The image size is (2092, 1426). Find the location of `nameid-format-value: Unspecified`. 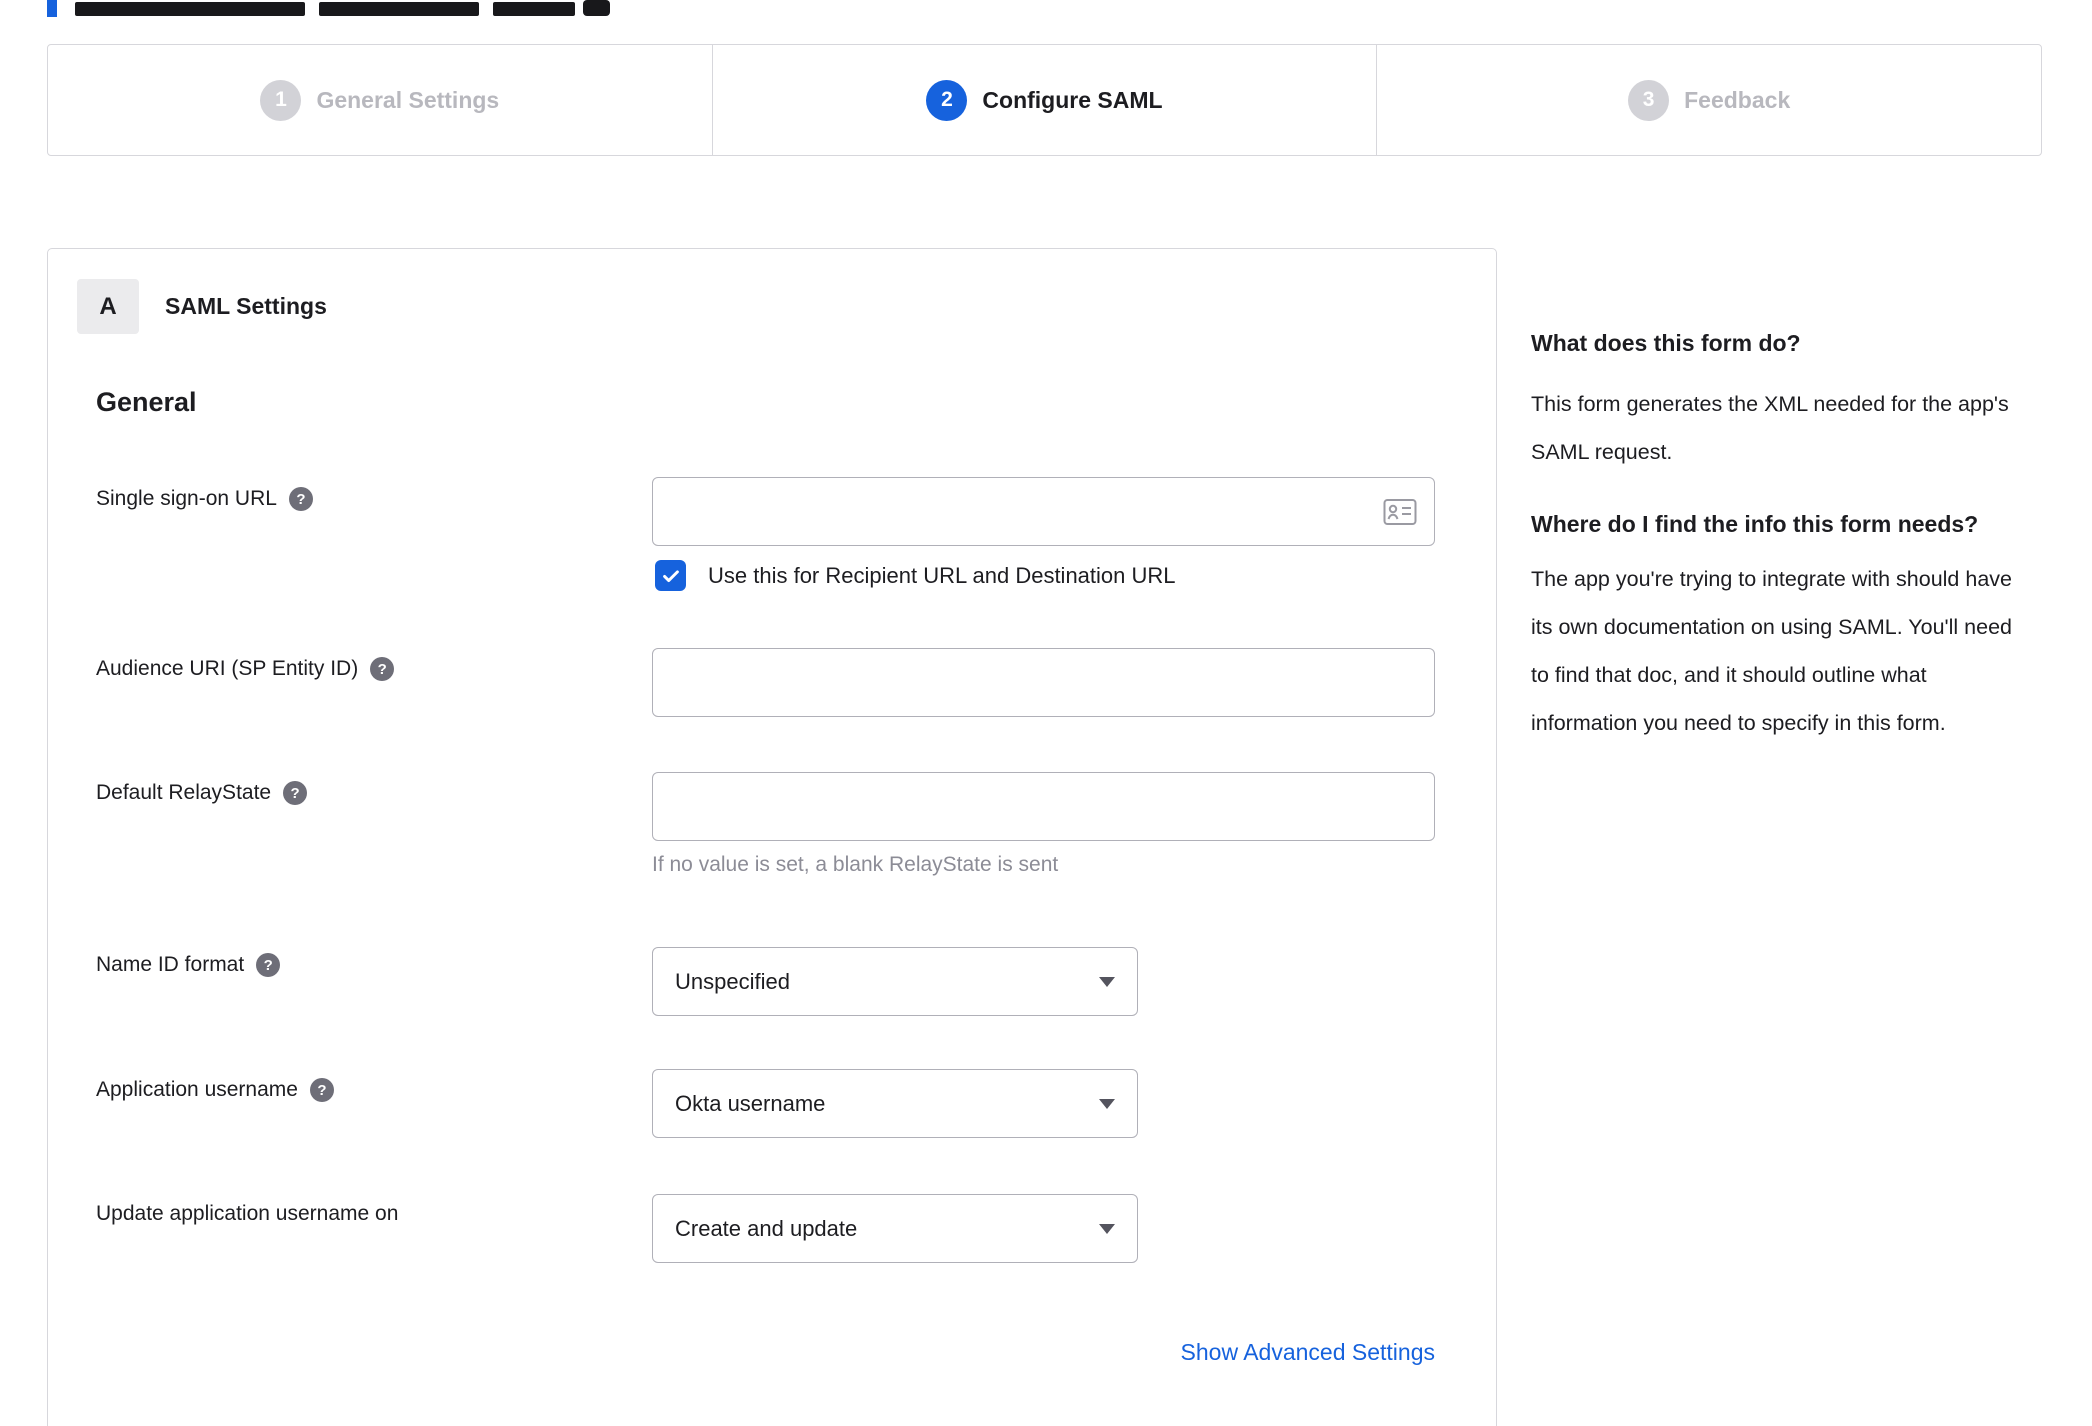

nameid-format-value: Unspecified is located at coordinates (732, 981).